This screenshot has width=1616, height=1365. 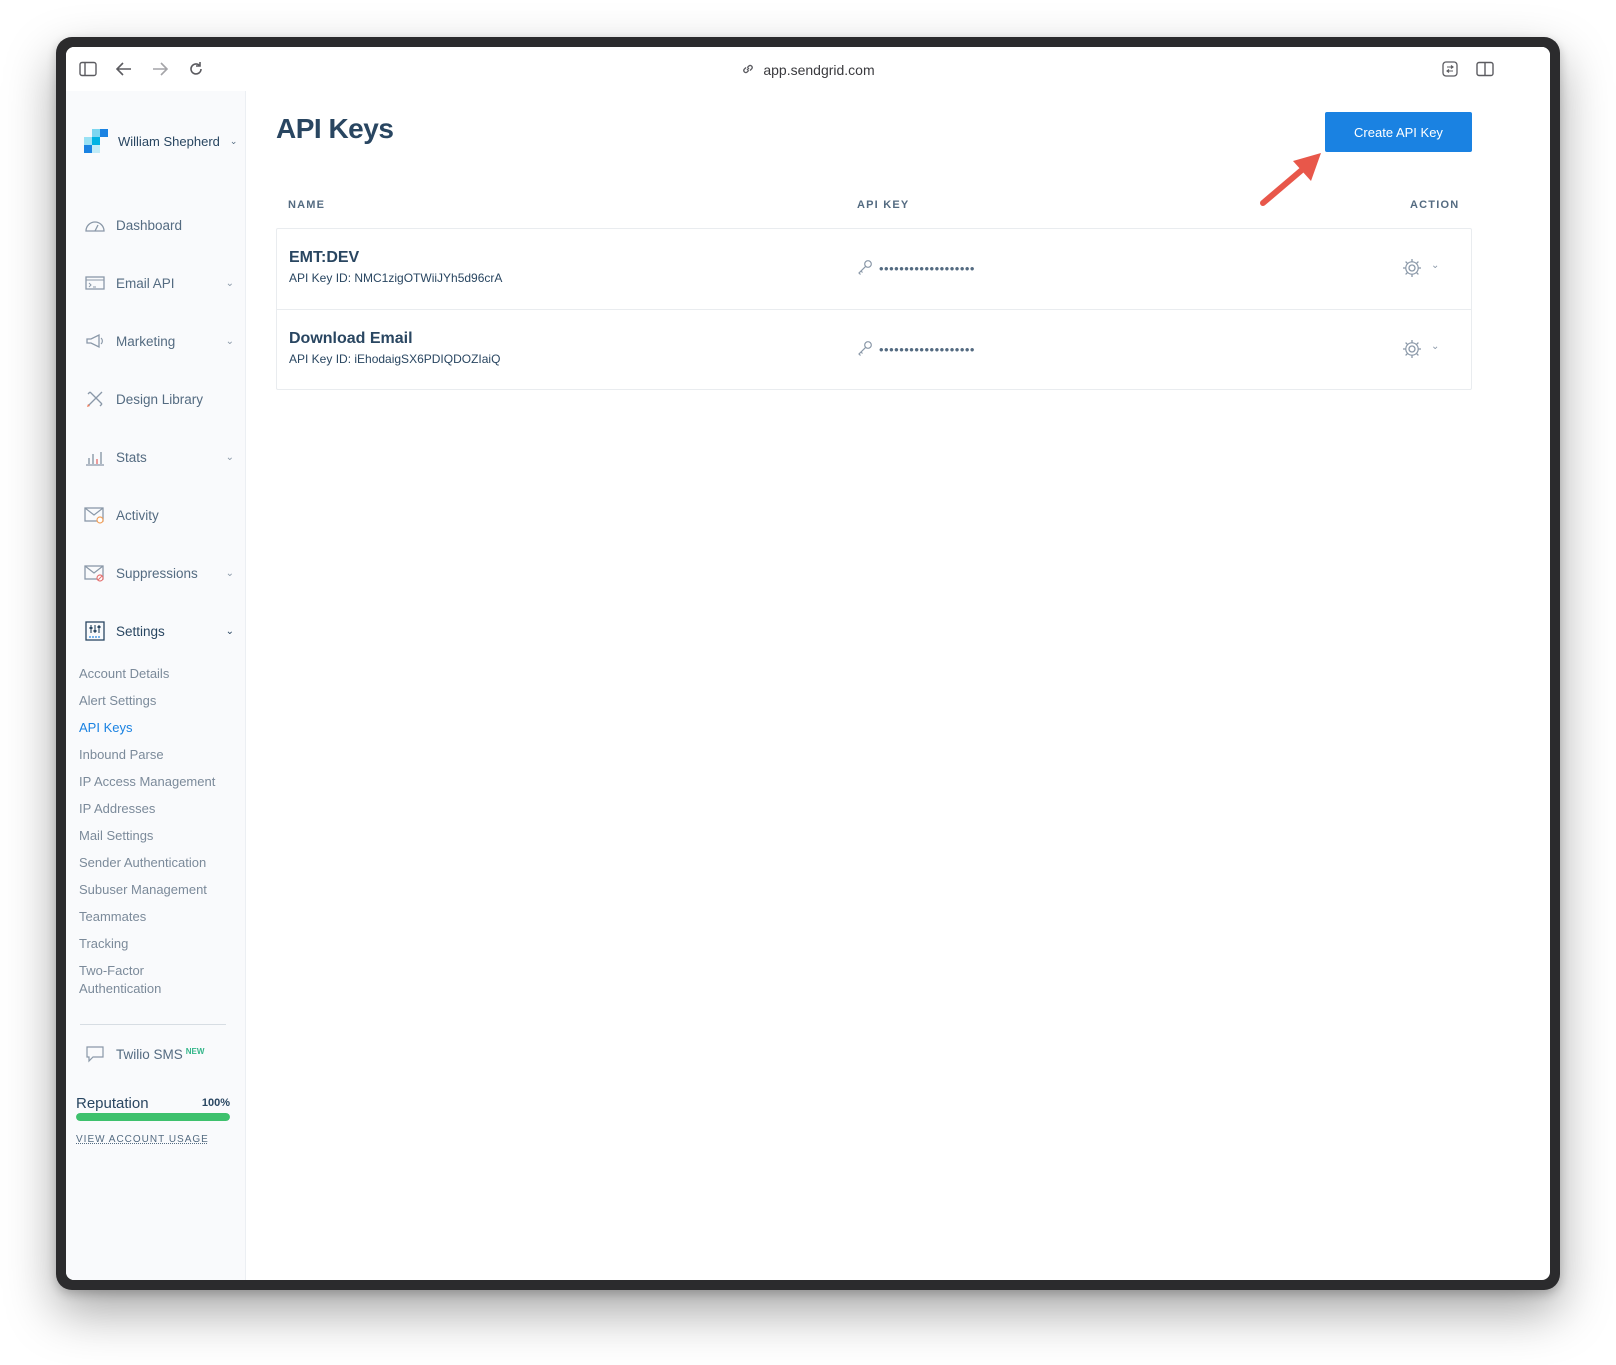 What do you see at coordinates (307, 205) in the screenshot?
I see `column-header-name: NAME` at bounding box center [307, 205].